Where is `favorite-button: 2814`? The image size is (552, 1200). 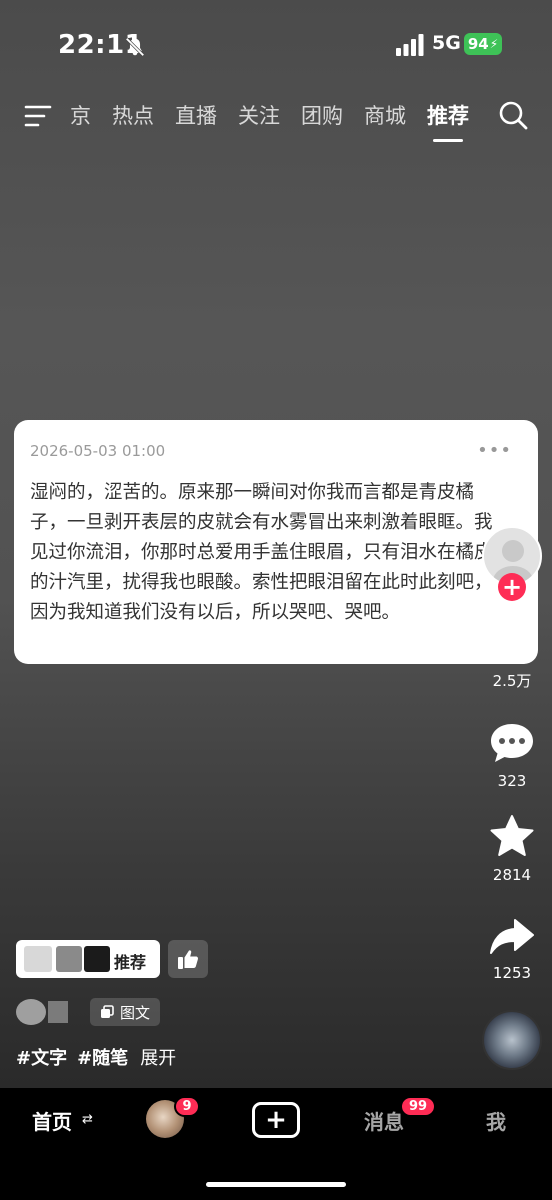
favorite-button: 2814 is located at coordinates (512, 849).